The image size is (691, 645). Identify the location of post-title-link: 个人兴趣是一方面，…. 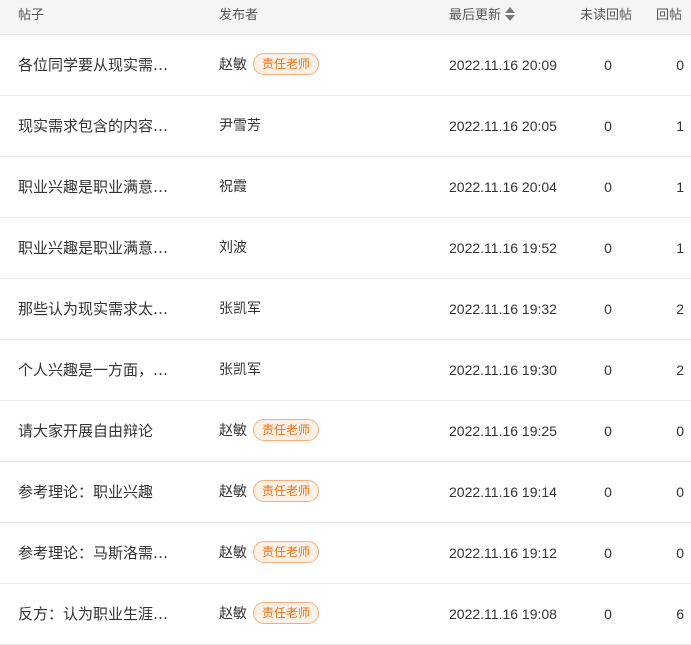
(103, 370).